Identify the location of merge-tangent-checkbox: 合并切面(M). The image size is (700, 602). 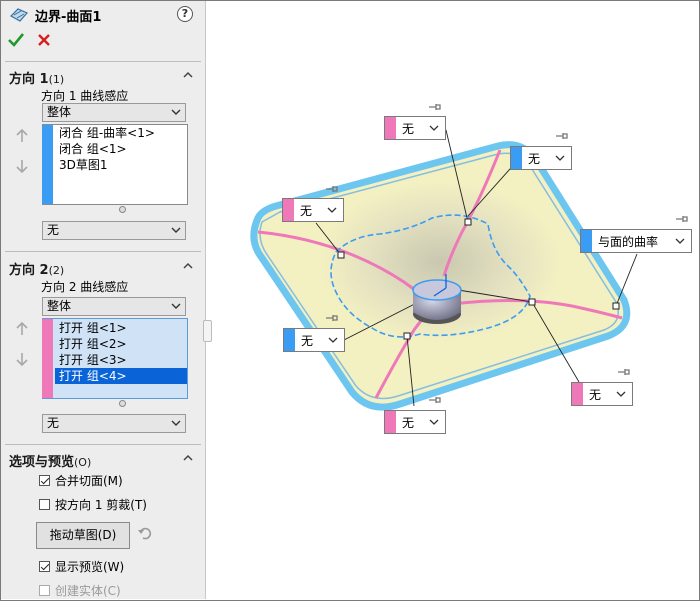
(81, 480).